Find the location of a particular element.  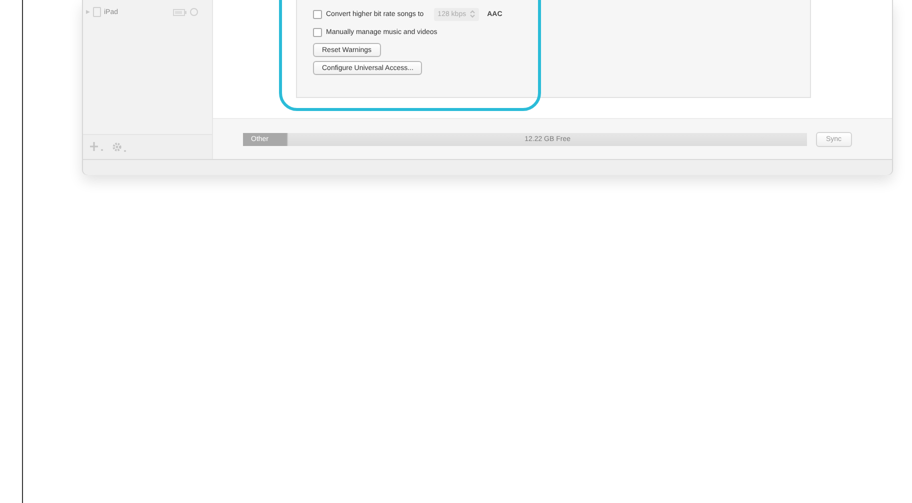

disclosure-triangle-icon is located at coordinates (88, 12).